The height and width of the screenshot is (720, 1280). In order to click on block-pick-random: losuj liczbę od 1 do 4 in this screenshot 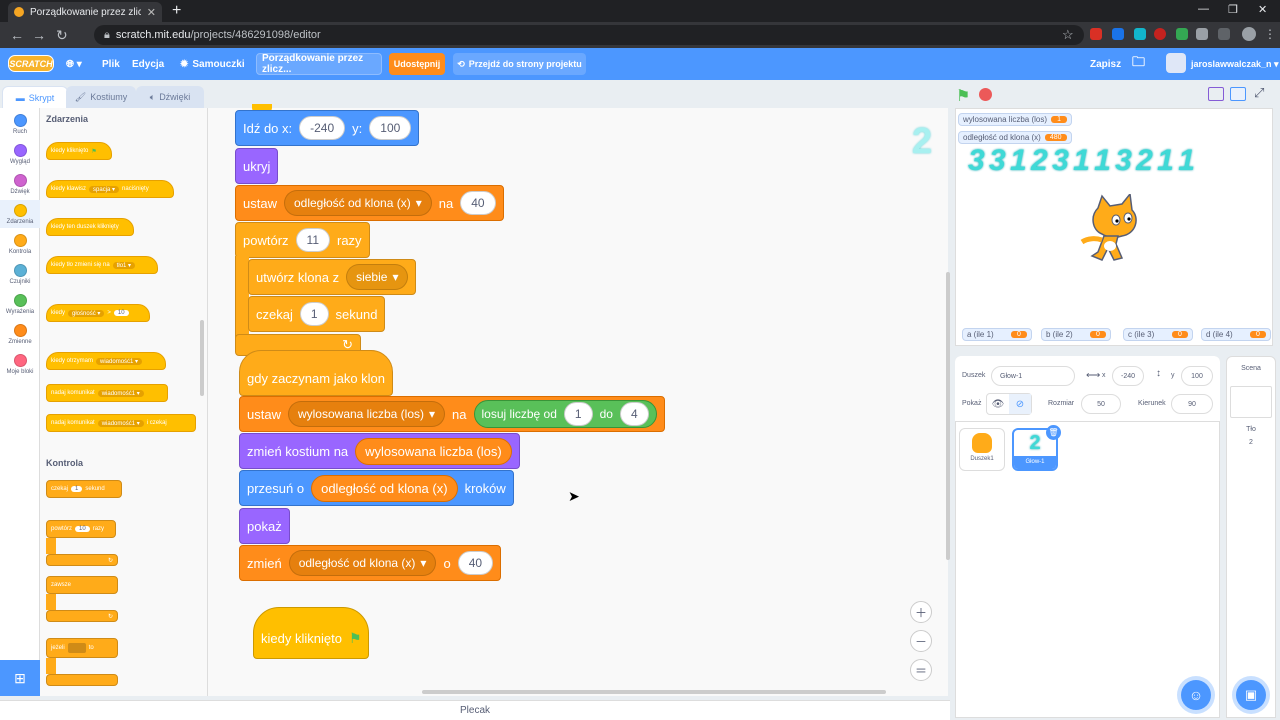, I will do `click(565, 414)`.